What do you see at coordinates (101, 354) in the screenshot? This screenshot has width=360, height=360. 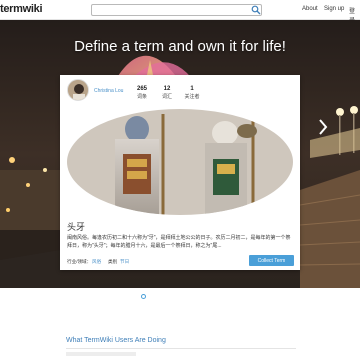 I see `activity-item-placeholder` at bounding box center [101, 354].